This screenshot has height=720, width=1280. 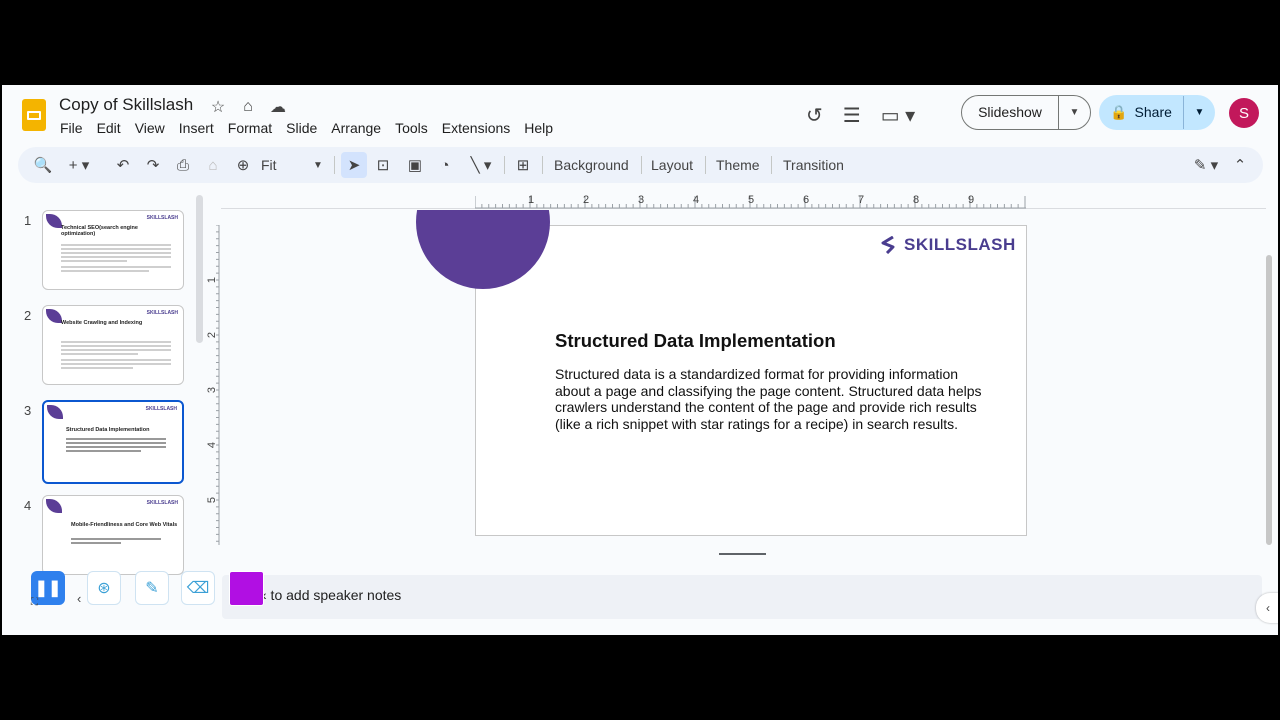 What do you see at coordinates (1244, 113) in the screenshot?
I see `avatar: S` at bounding box center [1244, 113].